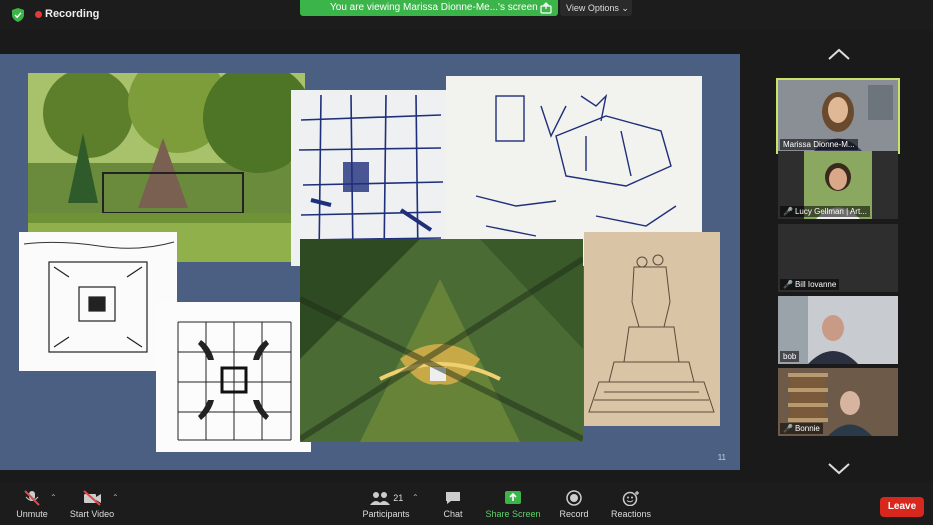  I want to click on aerial-site-photo, so click(441, 340).